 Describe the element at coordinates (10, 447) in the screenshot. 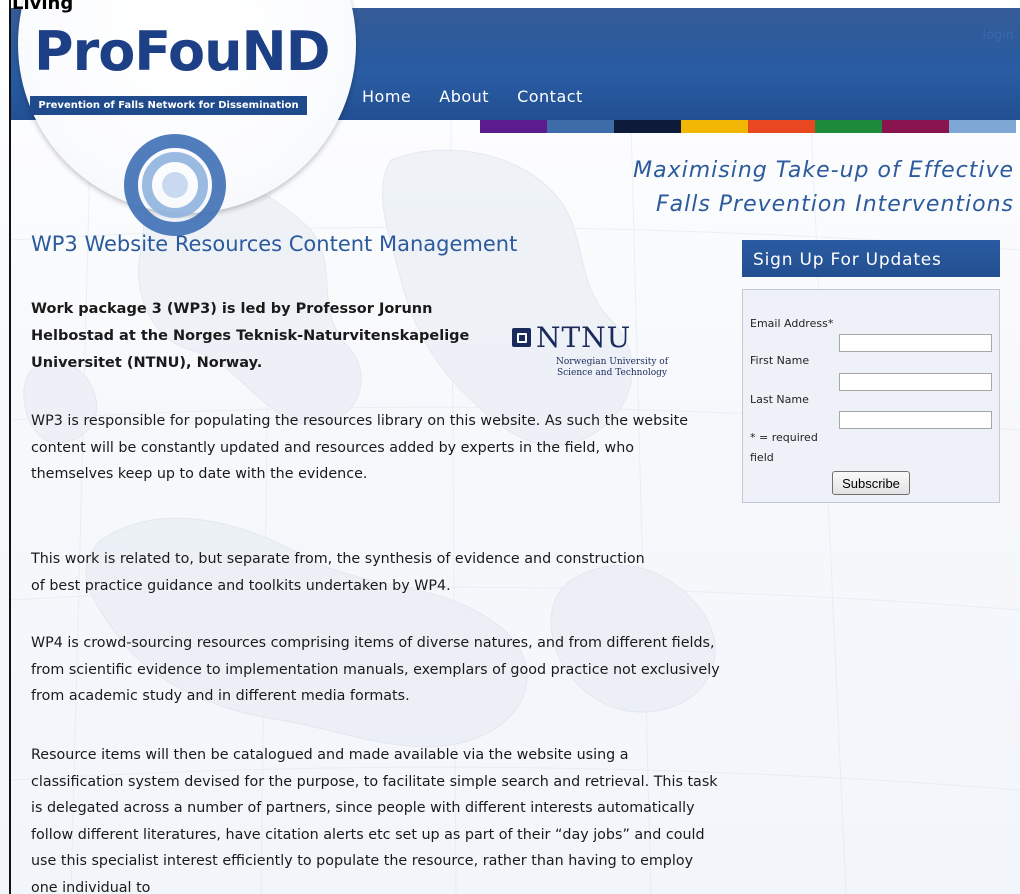

I see `left-border` at that location.